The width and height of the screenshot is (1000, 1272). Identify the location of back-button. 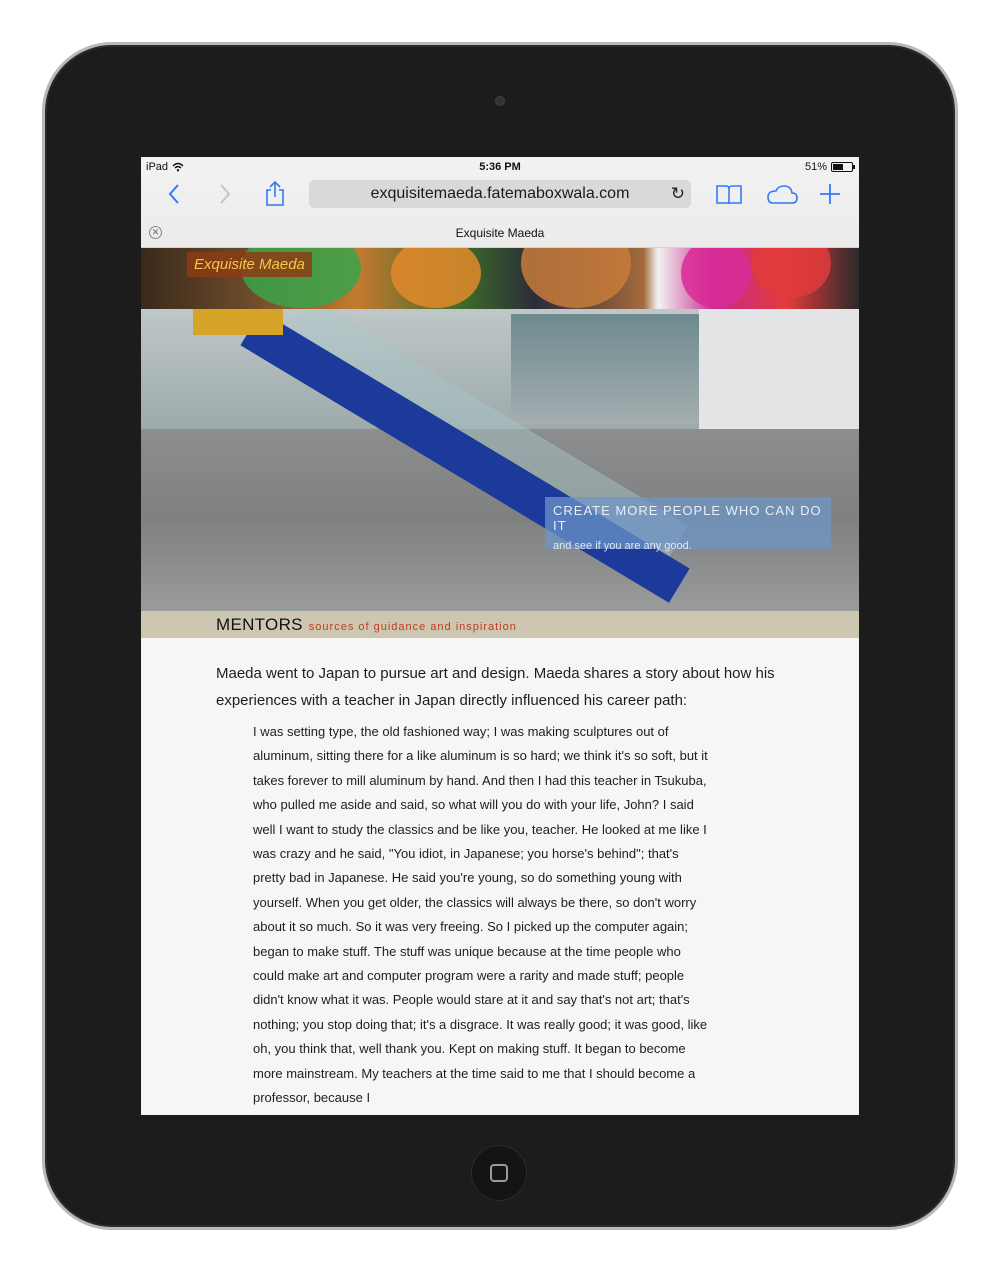
(174, 194).